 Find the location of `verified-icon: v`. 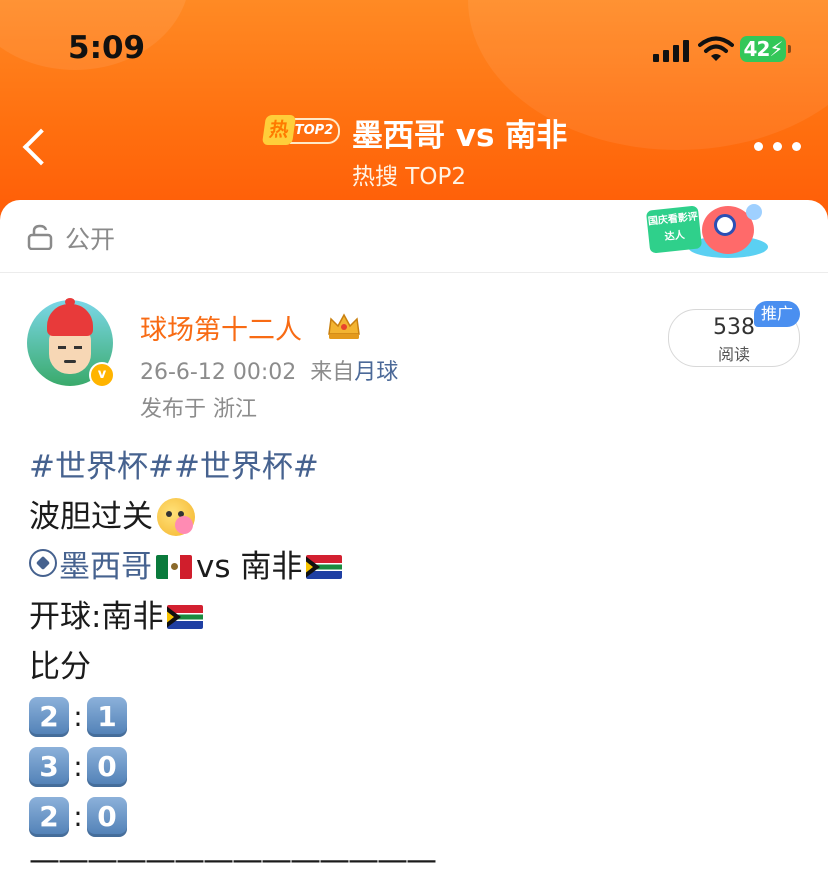

verified-icon: v is located at coordinates (102, 375).